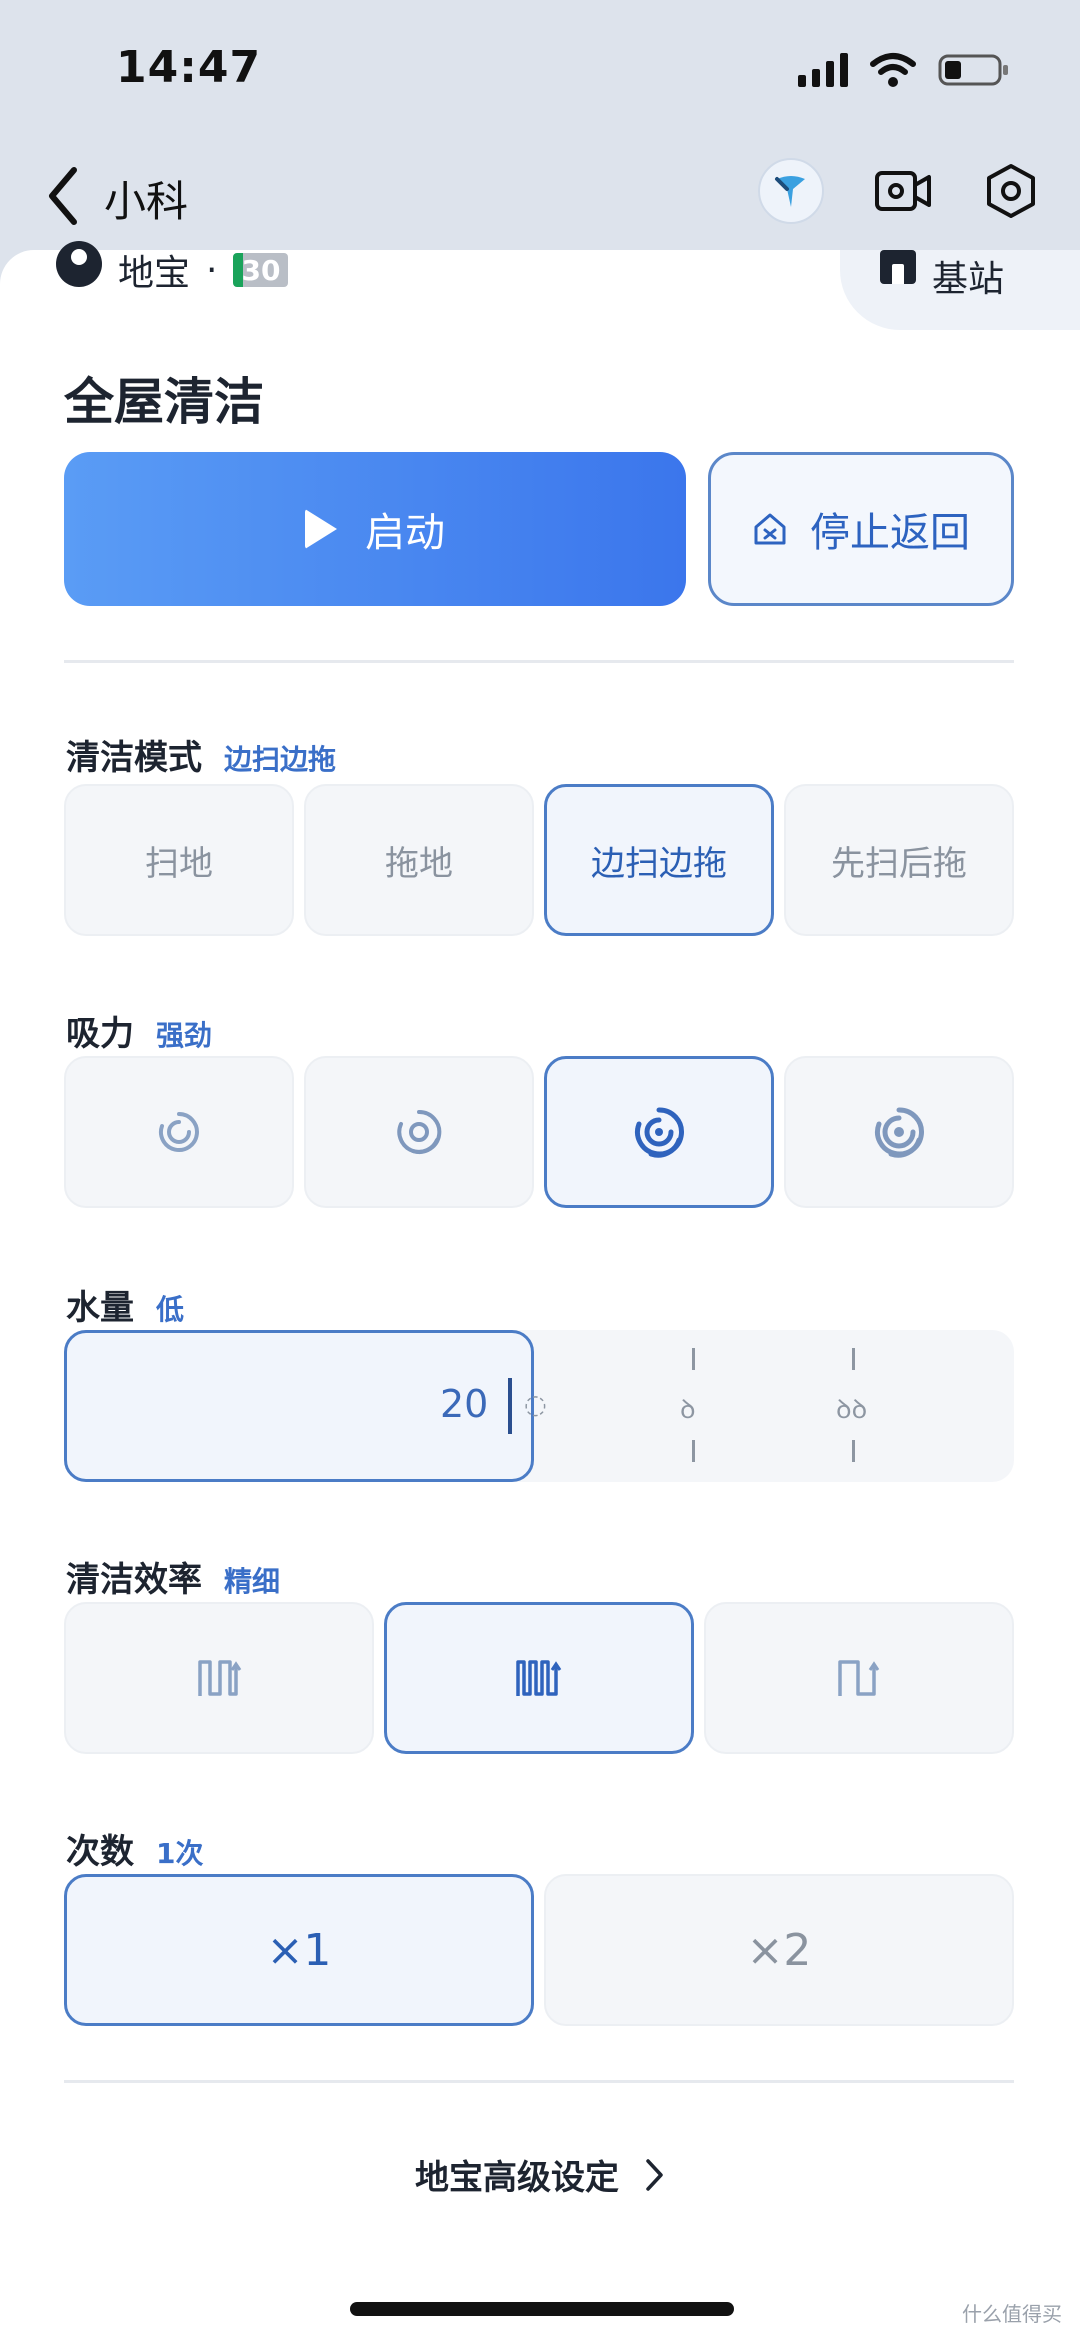 Image resolution: width=1080 pixels, height=2339 pixels. Describe the element at coordinates (419, 860) in the screenshot. I see `mode-option-mop: 拖地` at that location.